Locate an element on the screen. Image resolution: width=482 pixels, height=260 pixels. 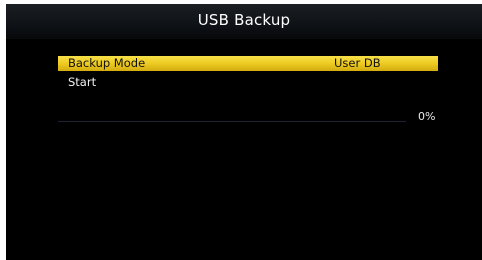
page-title: USB Backup is located at coordinates (244, 20).